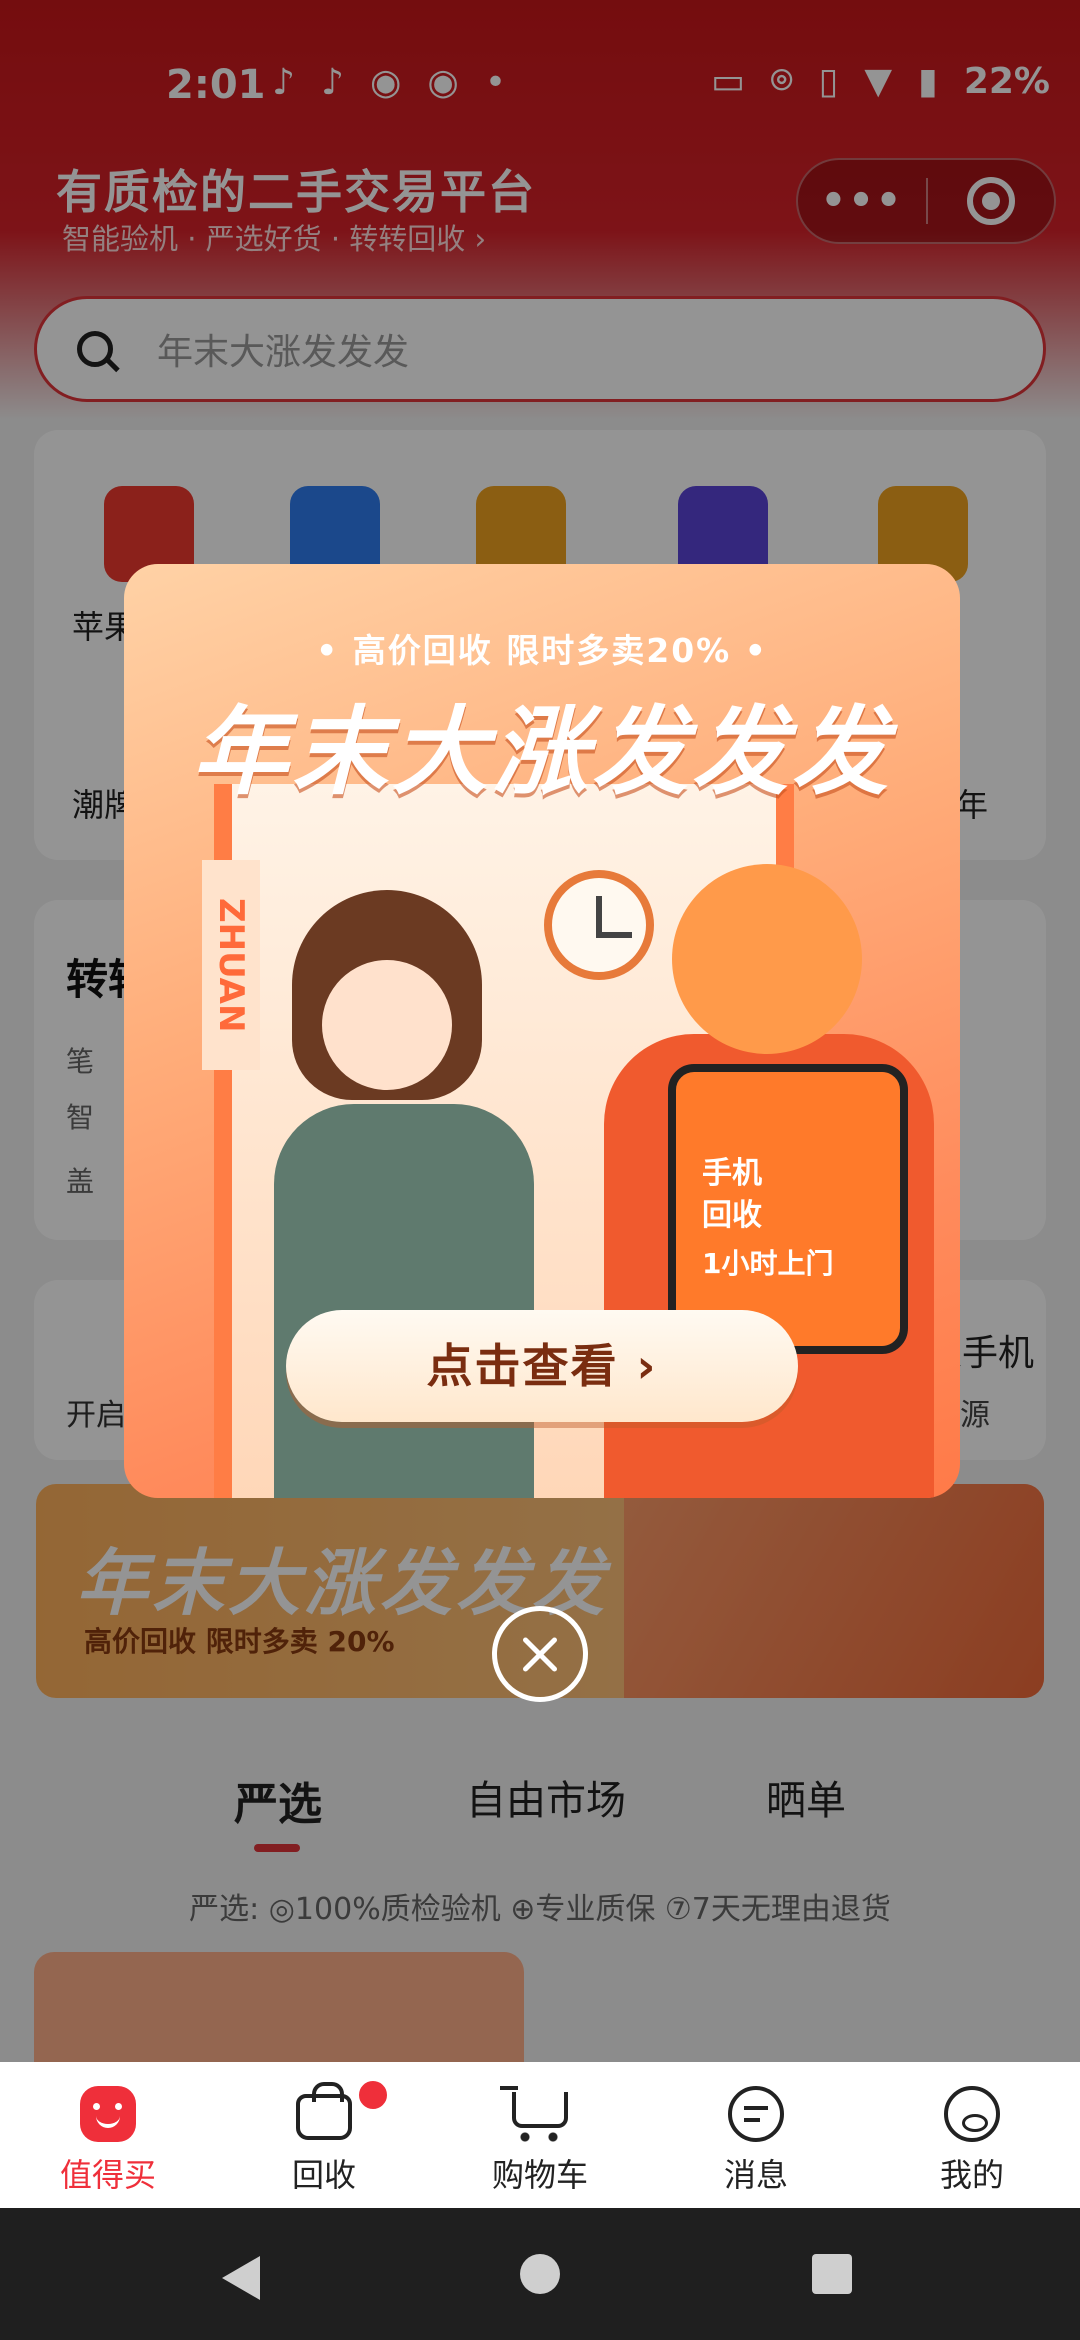 This screenshot has height=2340, width=1080. Describe the element at coordinates (756, 2114) in the screenshot. I see `message-icon` at that location.